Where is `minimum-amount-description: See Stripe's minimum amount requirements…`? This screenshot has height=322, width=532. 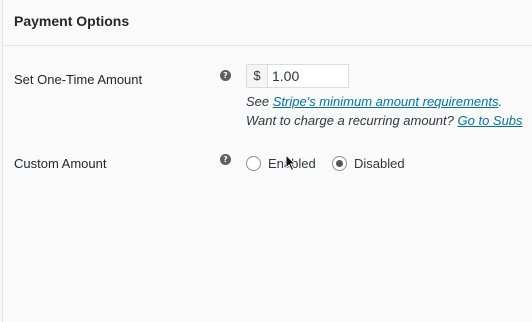 minimum-amount-description: See Stripe's minimum amount requirements… is located at coordinates (374, 101).